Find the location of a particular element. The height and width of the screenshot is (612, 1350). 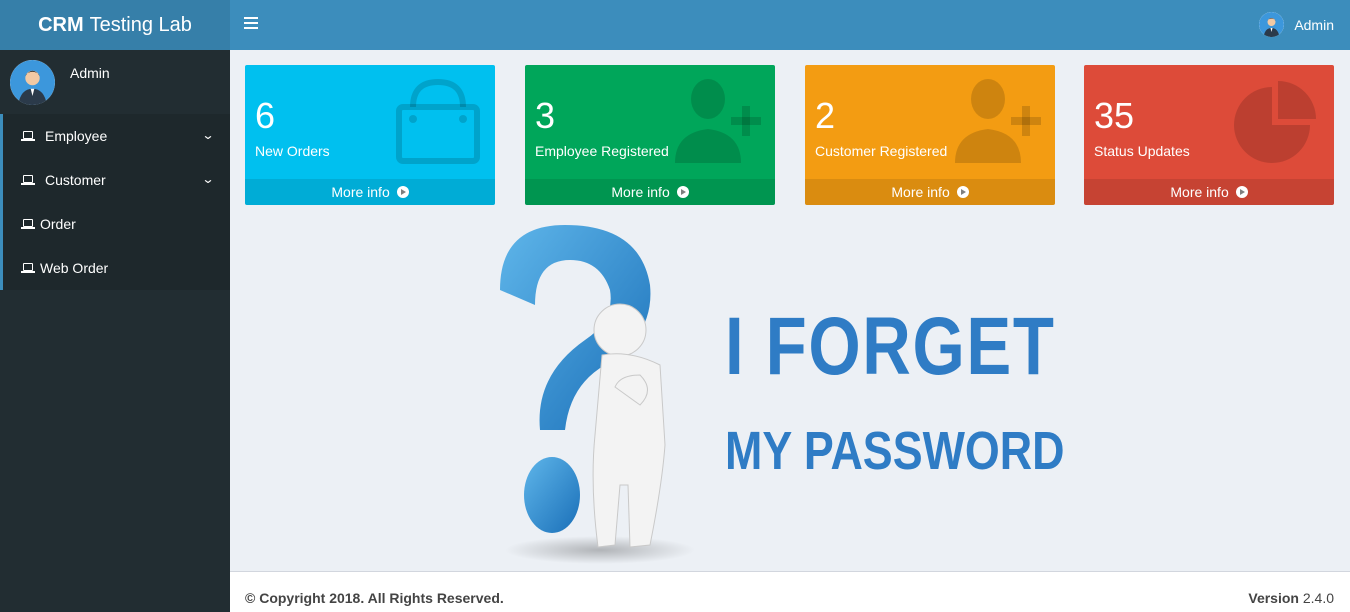

question-mark-figure-icon is located at coordinates (597, 394).